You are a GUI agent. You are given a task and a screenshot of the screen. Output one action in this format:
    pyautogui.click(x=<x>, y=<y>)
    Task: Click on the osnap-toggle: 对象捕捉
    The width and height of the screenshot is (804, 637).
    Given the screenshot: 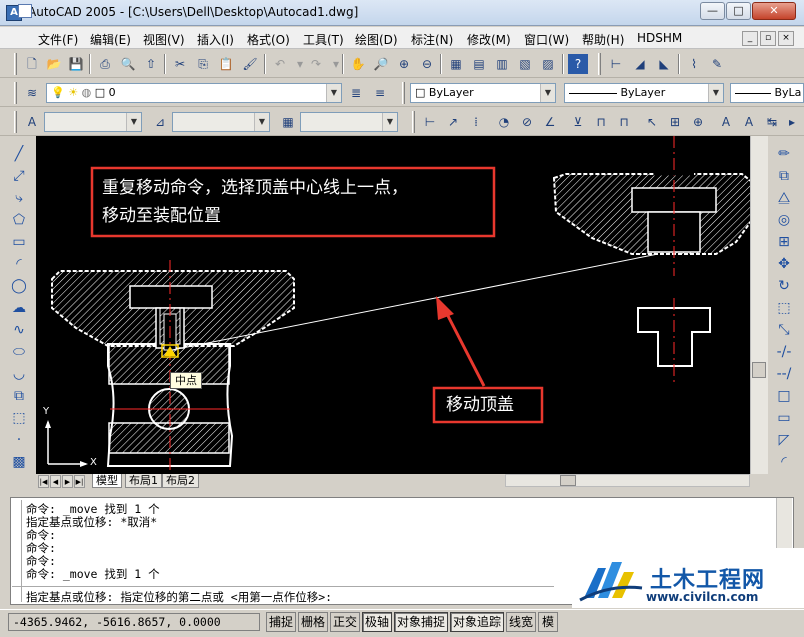 What is the action you would take?
    pyautogui.click(x=421, y=622)
    